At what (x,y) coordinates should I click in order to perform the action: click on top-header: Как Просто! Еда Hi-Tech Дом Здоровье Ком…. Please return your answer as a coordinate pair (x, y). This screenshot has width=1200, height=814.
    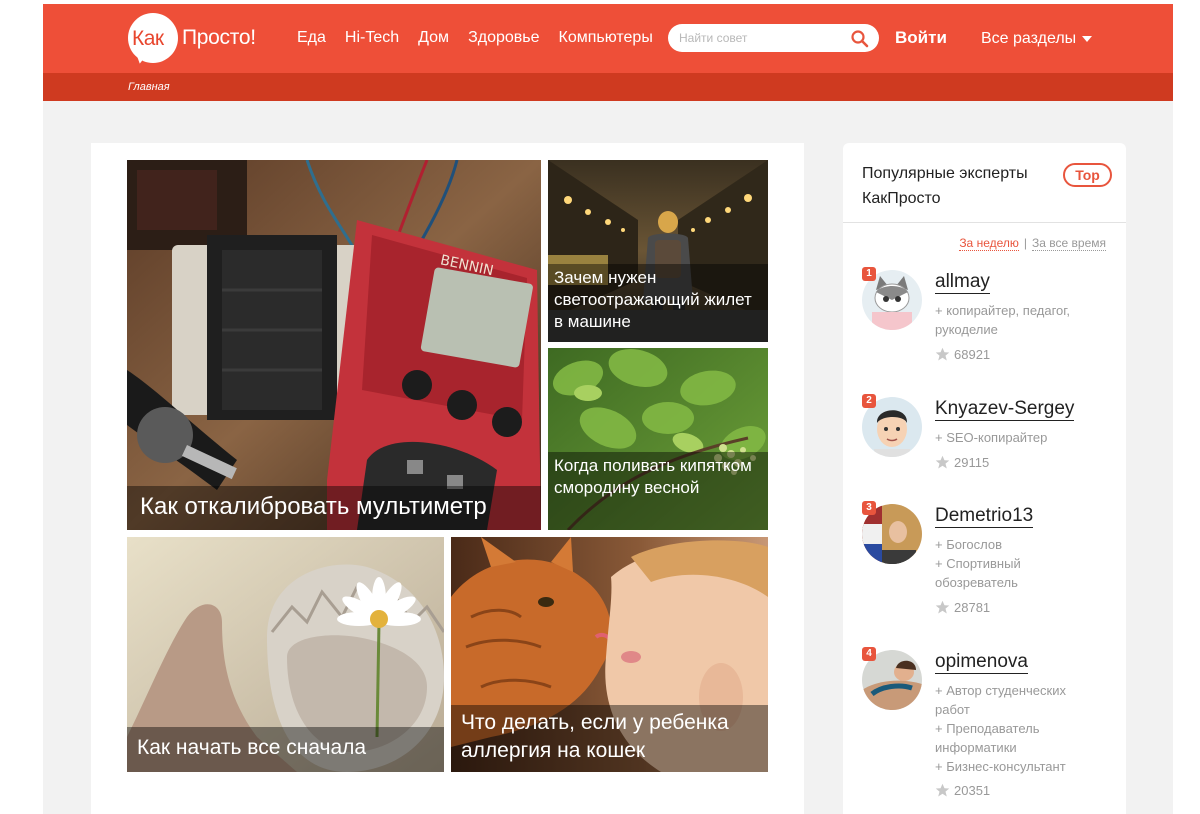
    Looking at the image, I should click on (608, 38).